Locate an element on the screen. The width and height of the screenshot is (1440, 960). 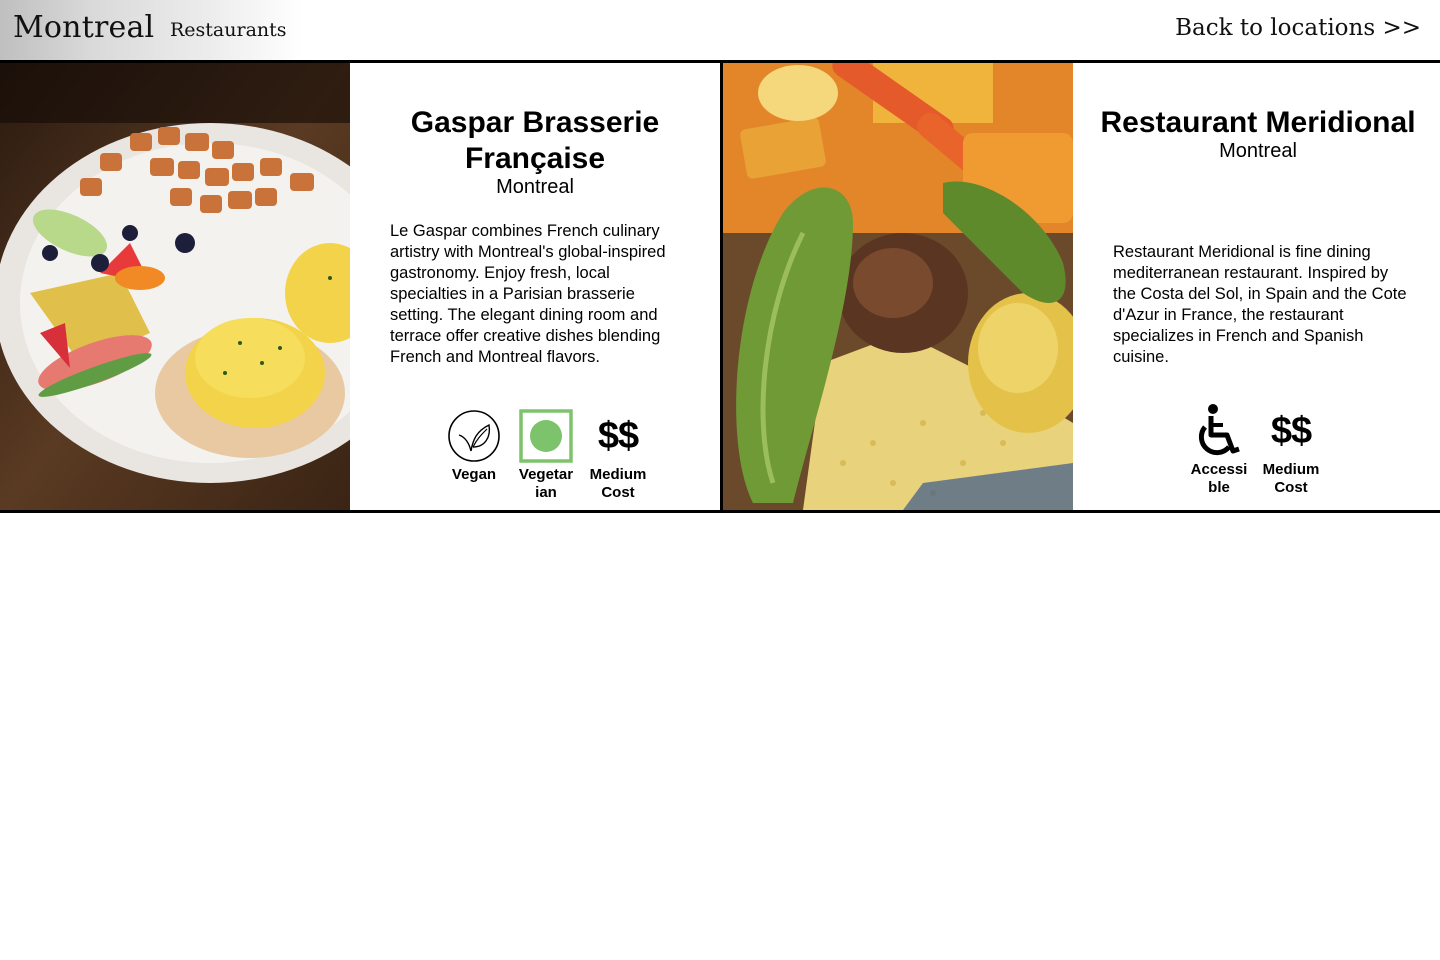
city-title: Montreal is located at coordinates (83, 27).